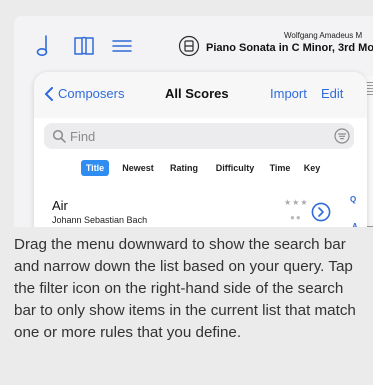 The image size is (373, 385). What do you see at coordinates (321, 212) in the screenshot?
I see `chevron-circle-icon` at bounding box center [321, 212].